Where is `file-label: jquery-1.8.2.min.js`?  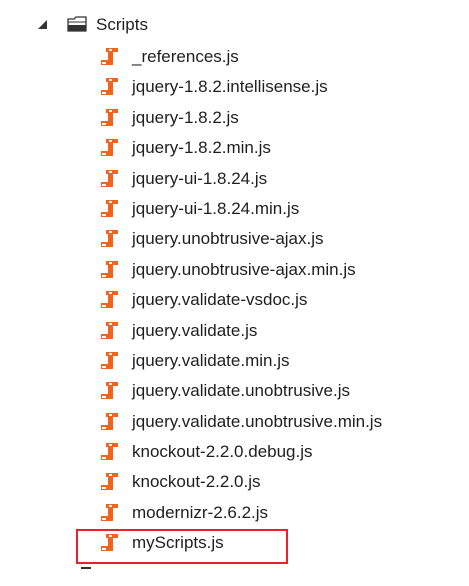 file-label: jquery-1.8.2.min.js is located at coordinates (201, 148).